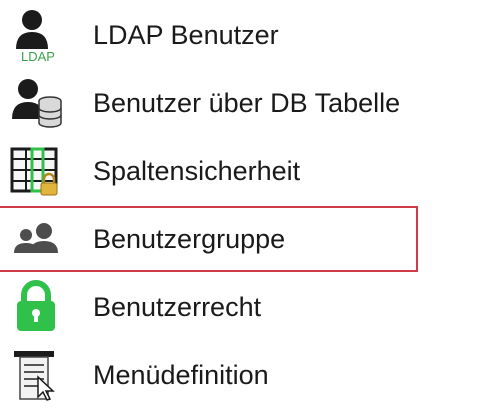  Describe the element at coordinates (186, 34) in the screenshot. I see `menu-item-label: LDAP Benutzer` at that location.